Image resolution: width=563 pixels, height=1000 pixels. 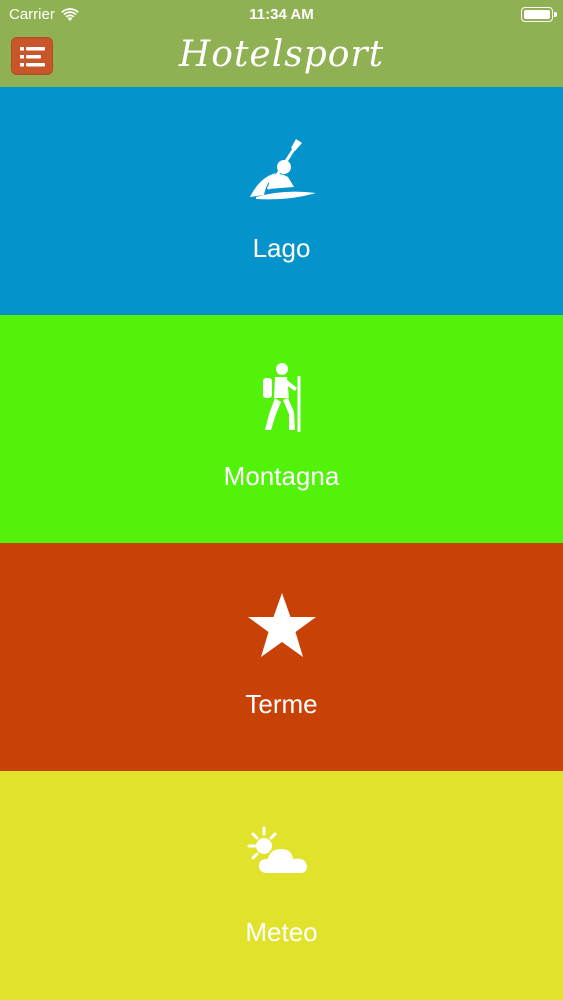 I want to click on status-bar: Carrier 11:34 AM, so click(x=281, y=15).